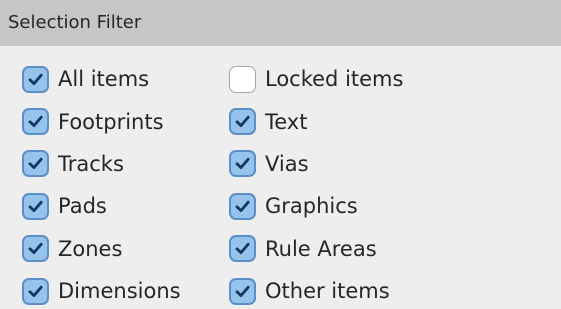 This screenshot has width=561, height=309. I want to click on filter-all-items: All items, so click(125, 79).